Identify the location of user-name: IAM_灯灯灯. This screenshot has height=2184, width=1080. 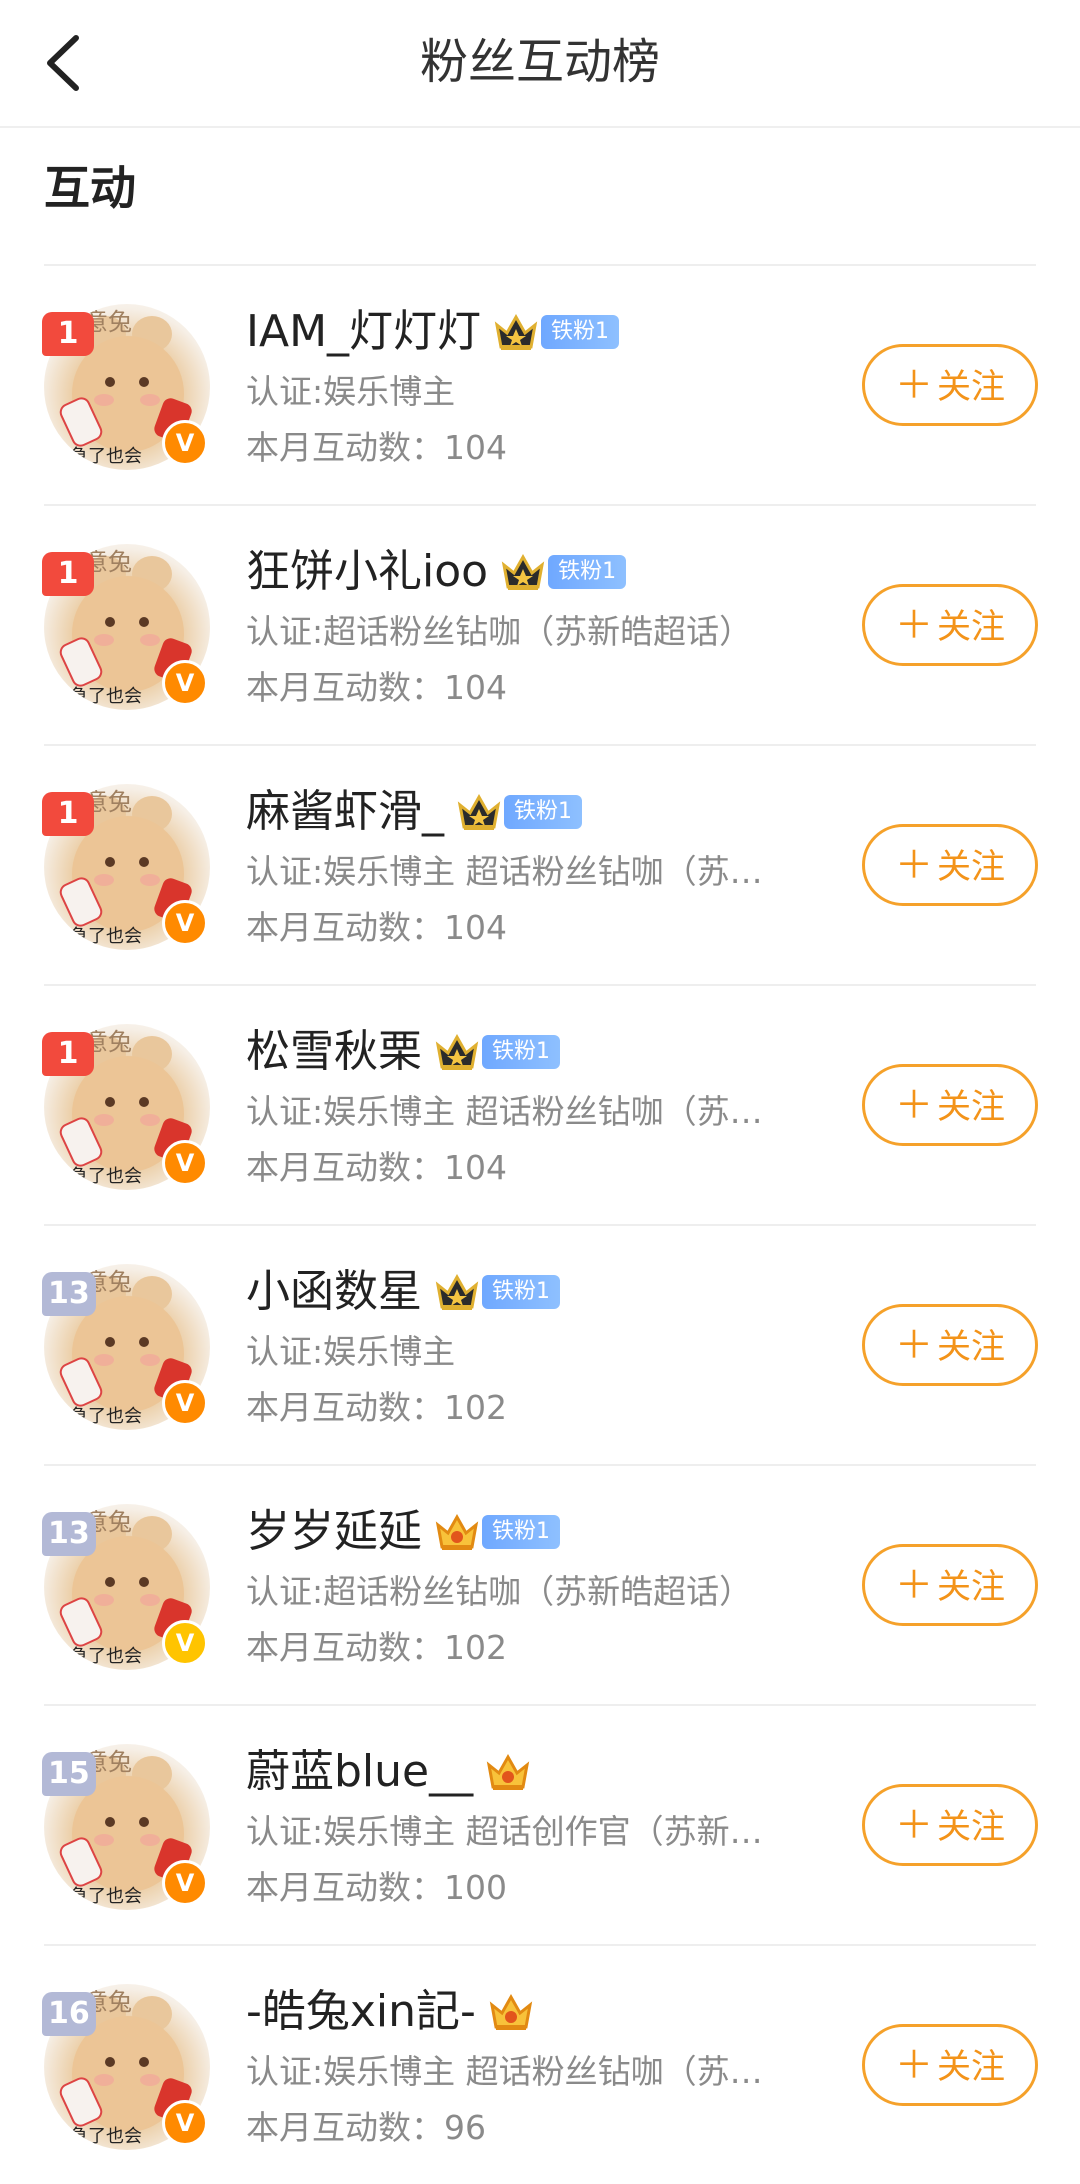
(363, 332).